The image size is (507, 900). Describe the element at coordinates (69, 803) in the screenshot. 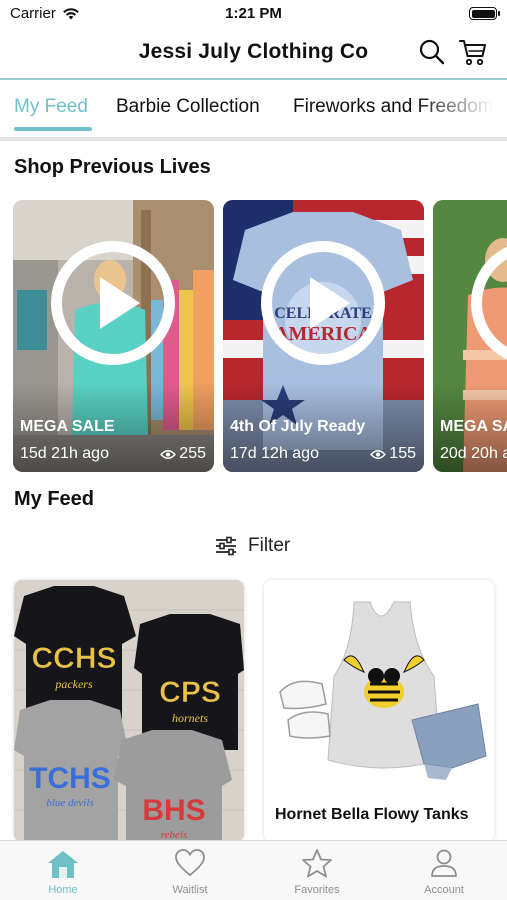

I see `shirt-text: blue devils` at that location.